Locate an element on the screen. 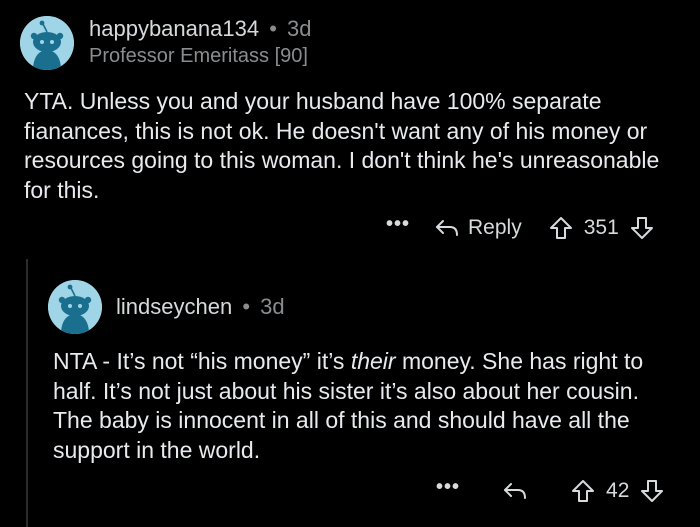  vote-controls: 351 is located at coordinates (601, 228).